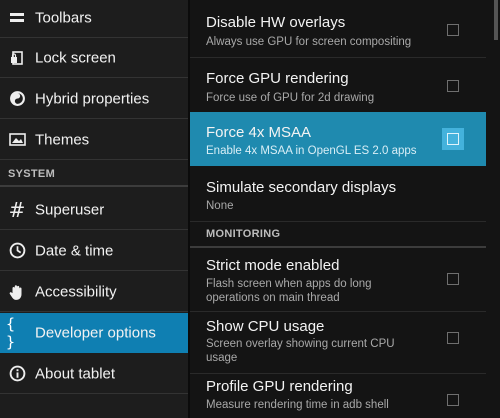 The height and width of the screenshot is (418, 500). What do you see at coordinates (75, 373) in the screenshot?
I see `nav-item-label: About tablet` at bounding box center [75, 373].